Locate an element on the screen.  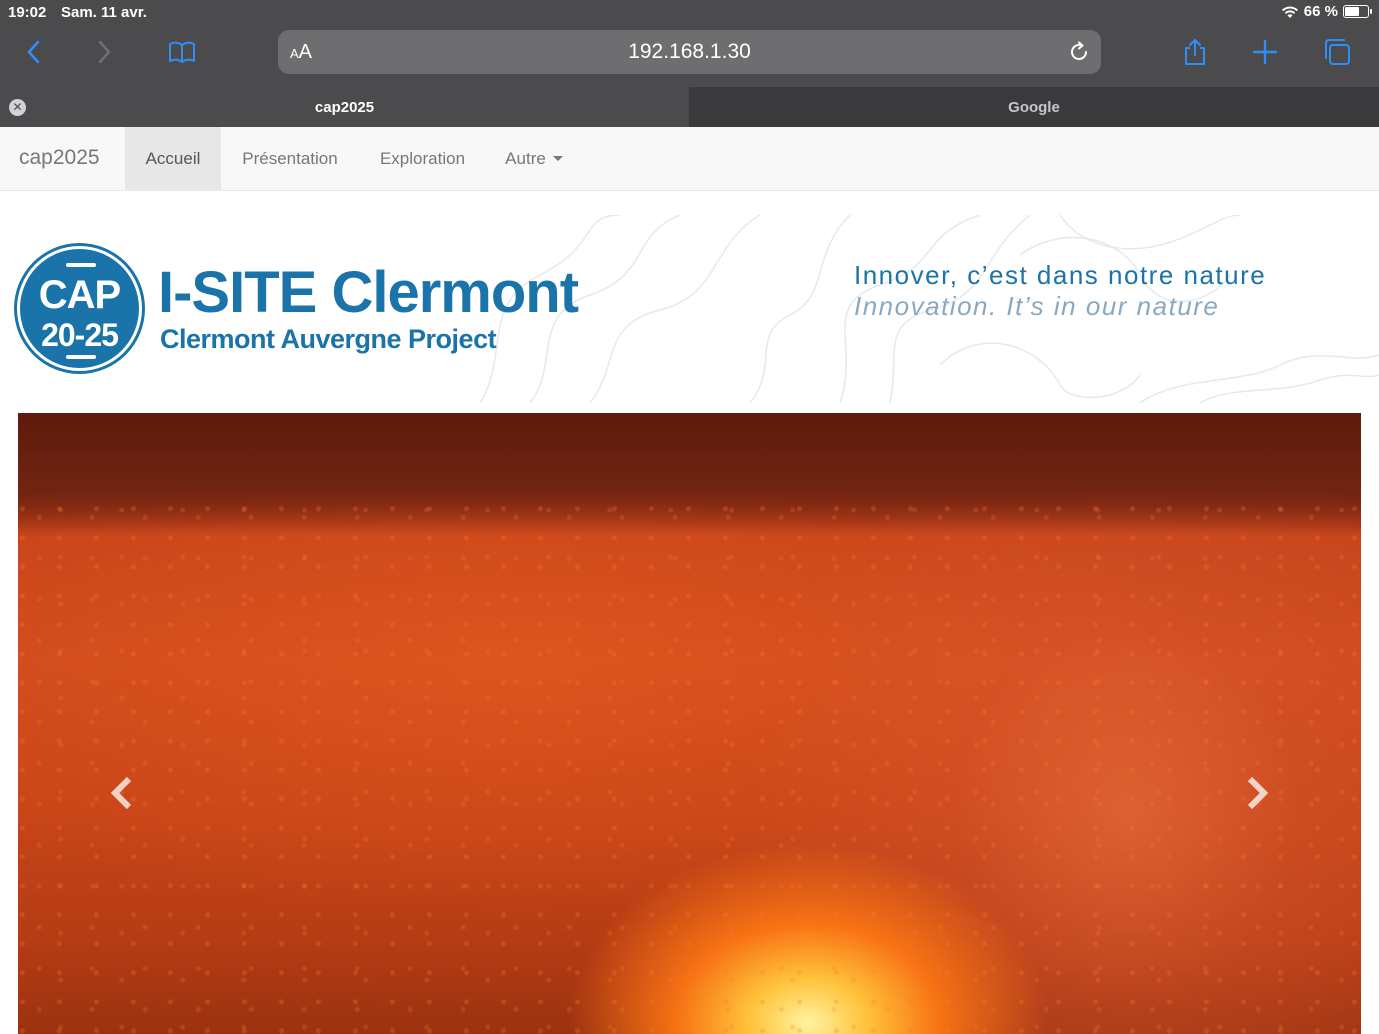
close-tab-icon: ✕ is located at coordinates (17, 107).